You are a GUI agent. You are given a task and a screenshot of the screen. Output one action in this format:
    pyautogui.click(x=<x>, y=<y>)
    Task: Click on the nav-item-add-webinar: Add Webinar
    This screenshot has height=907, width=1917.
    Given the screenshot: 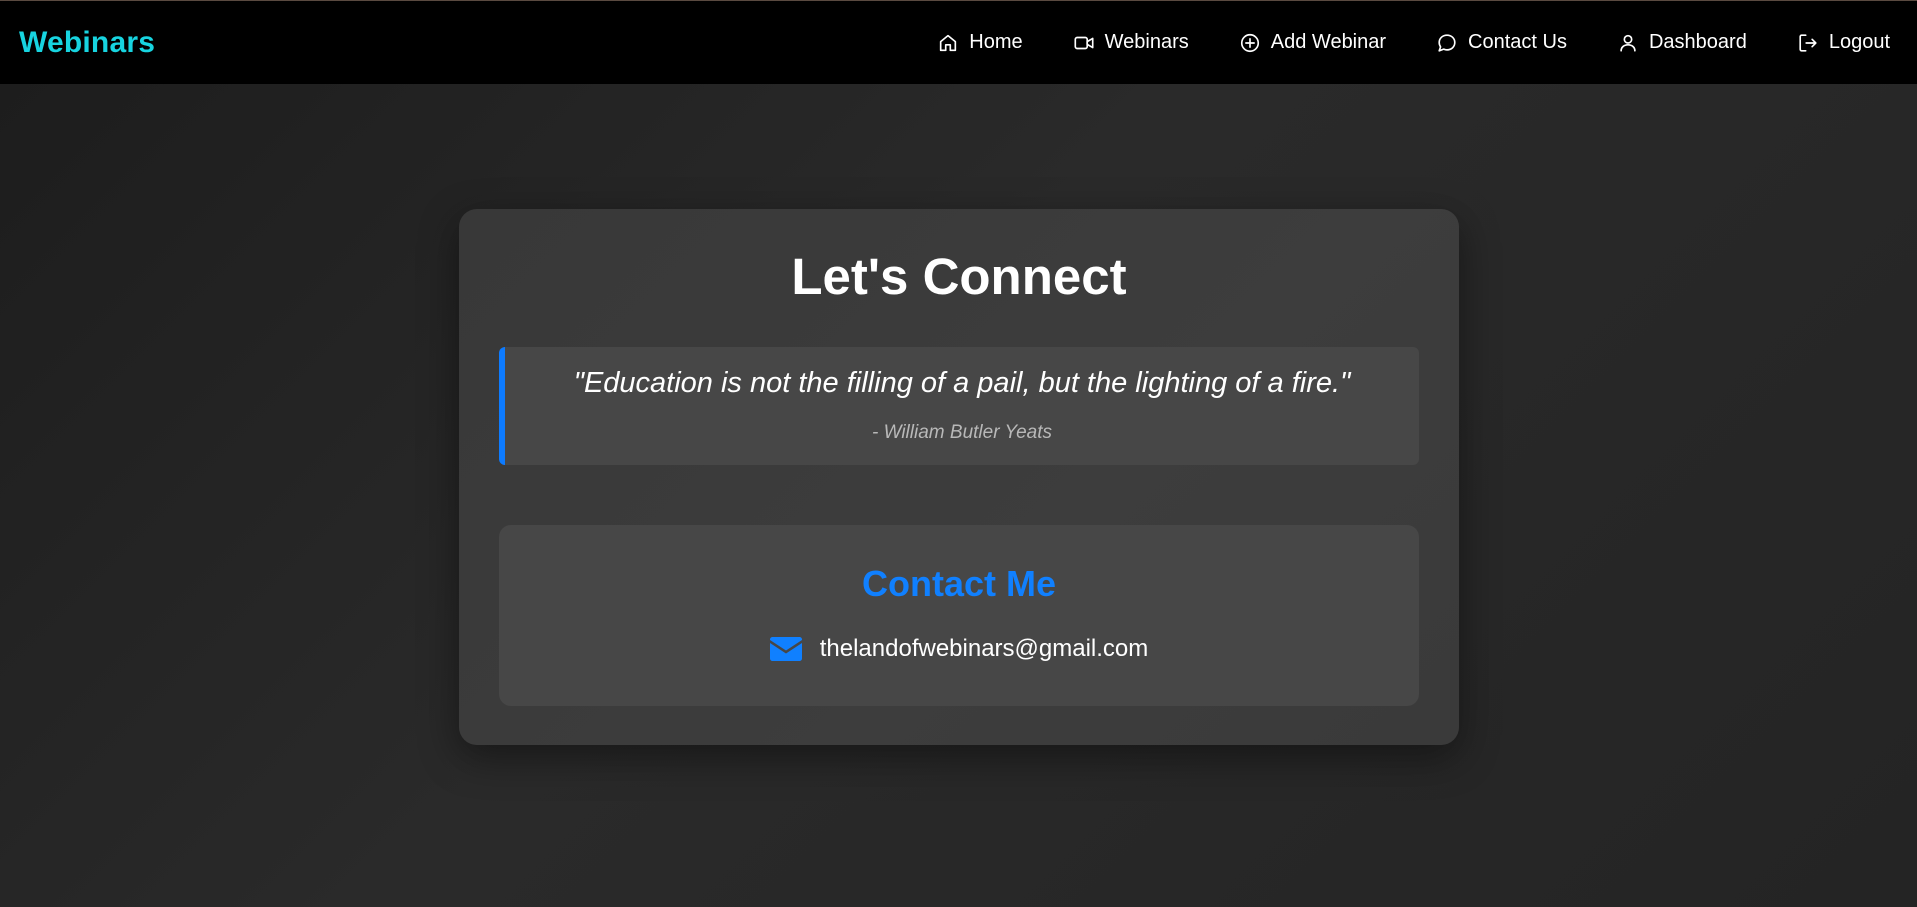 What is the action you would take?
    pyautogui.click(x=1312, y=42)
    